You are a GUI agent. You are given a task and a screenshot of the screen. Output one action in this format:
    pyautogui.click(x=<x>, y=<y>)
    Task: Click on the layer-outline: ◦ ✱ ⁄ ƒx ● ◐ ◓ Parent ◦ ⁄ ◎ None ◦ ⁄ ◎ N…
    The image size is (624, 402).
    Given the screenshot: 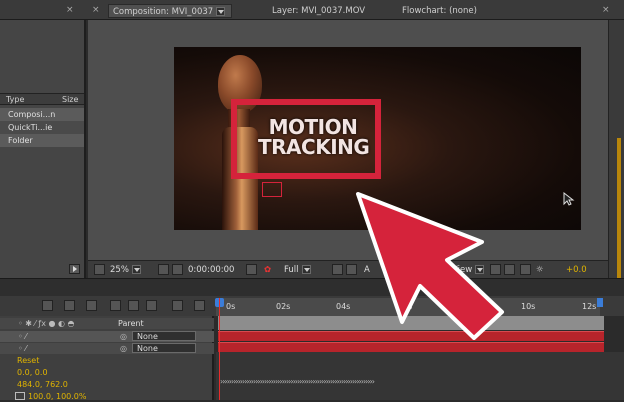 What is the action you would take?
    pyautogui.click(x=107, y=359)
    